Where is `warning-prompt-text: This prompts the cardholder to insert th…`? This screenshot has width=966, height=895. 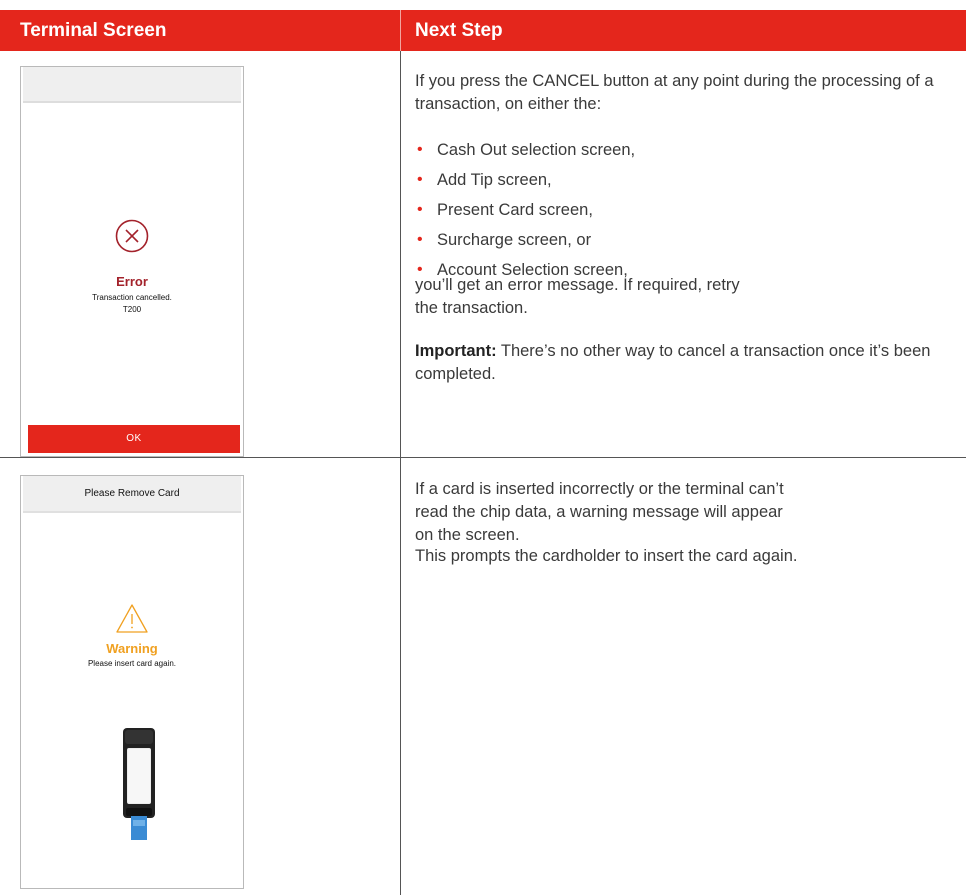
warning-prompt-text: This prompts the cardholder to insert th… is located at coordinates (606, 556).